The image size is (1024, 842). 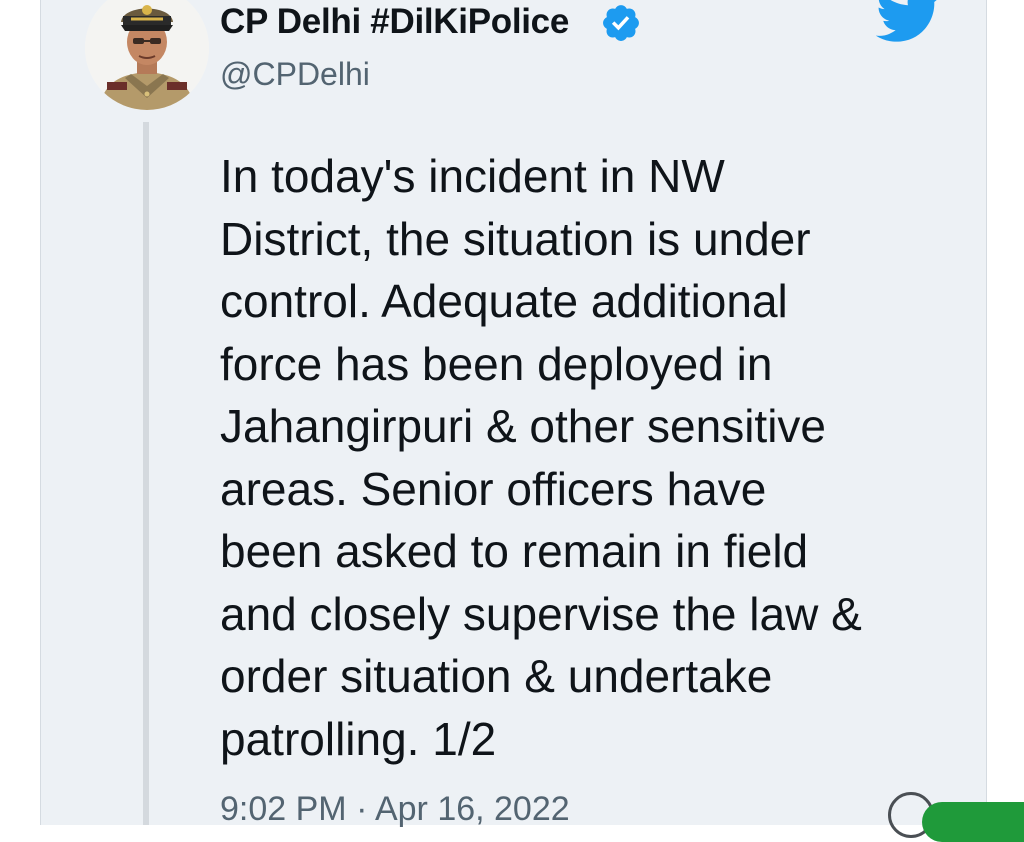 I want to click on author-display-name: CP Delhi #DilKiPolice, so click(x=394, y=22).